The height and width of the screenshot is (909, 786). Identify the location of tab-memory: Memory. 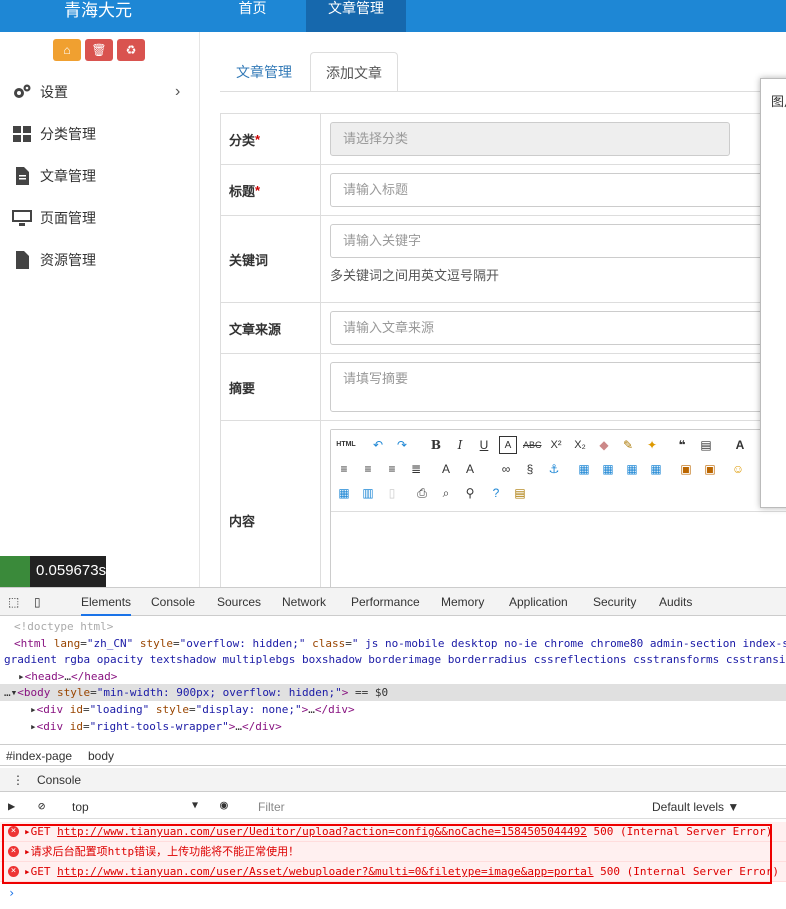
(462, 602).